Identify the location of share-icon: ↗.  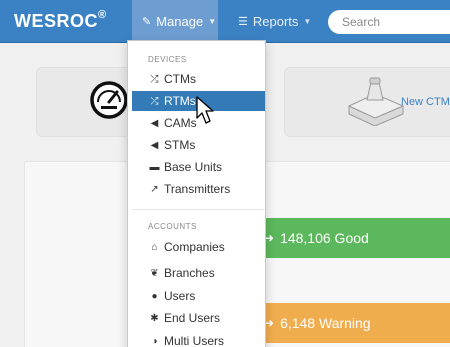
(154, 189).